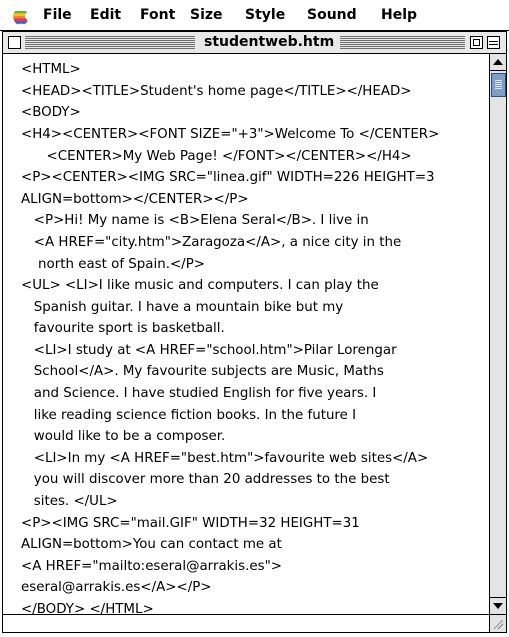 The image size is (509, 637). What do you see at coordinates (57, 15) in the screenshot?
I see `menu-file: File` at bounding box center [57, 15].